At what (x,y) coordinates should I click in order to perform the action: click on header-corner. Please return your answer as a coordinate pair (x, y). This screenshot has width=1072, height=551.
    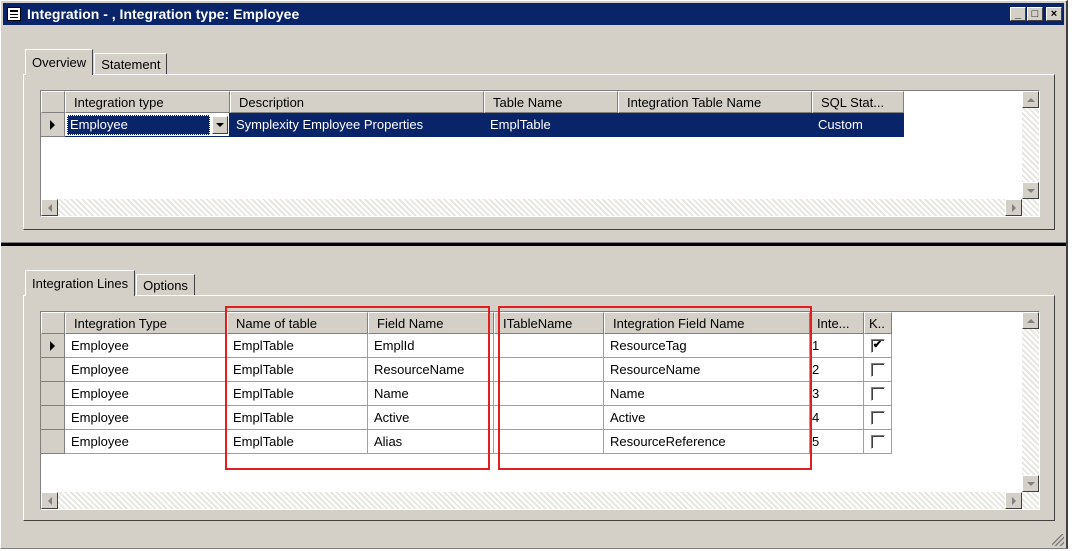
    Looking at the image, I should click on (53, 323).